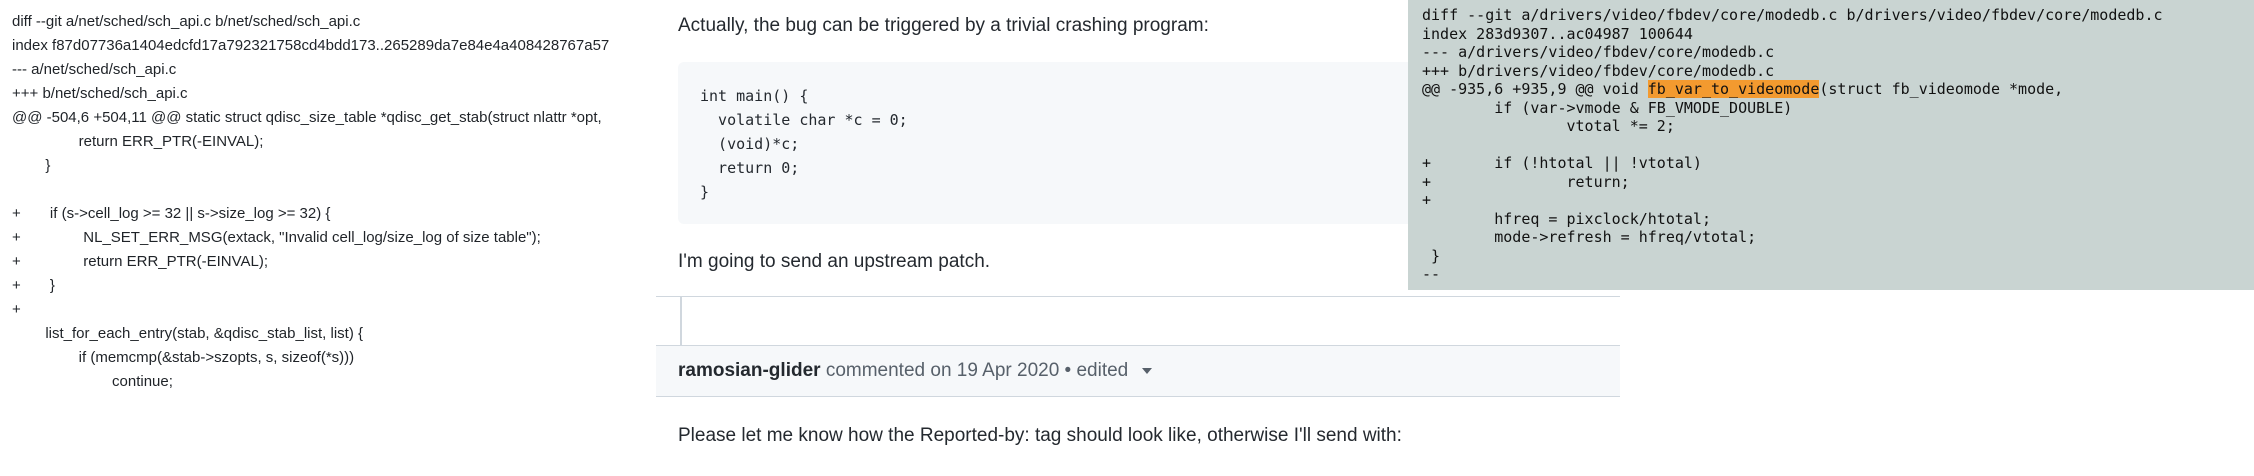 The height and width of the screenshot is (476, 2254). I want to click on right-diff-line: vtotal *= 2;, so click(1548, 126).